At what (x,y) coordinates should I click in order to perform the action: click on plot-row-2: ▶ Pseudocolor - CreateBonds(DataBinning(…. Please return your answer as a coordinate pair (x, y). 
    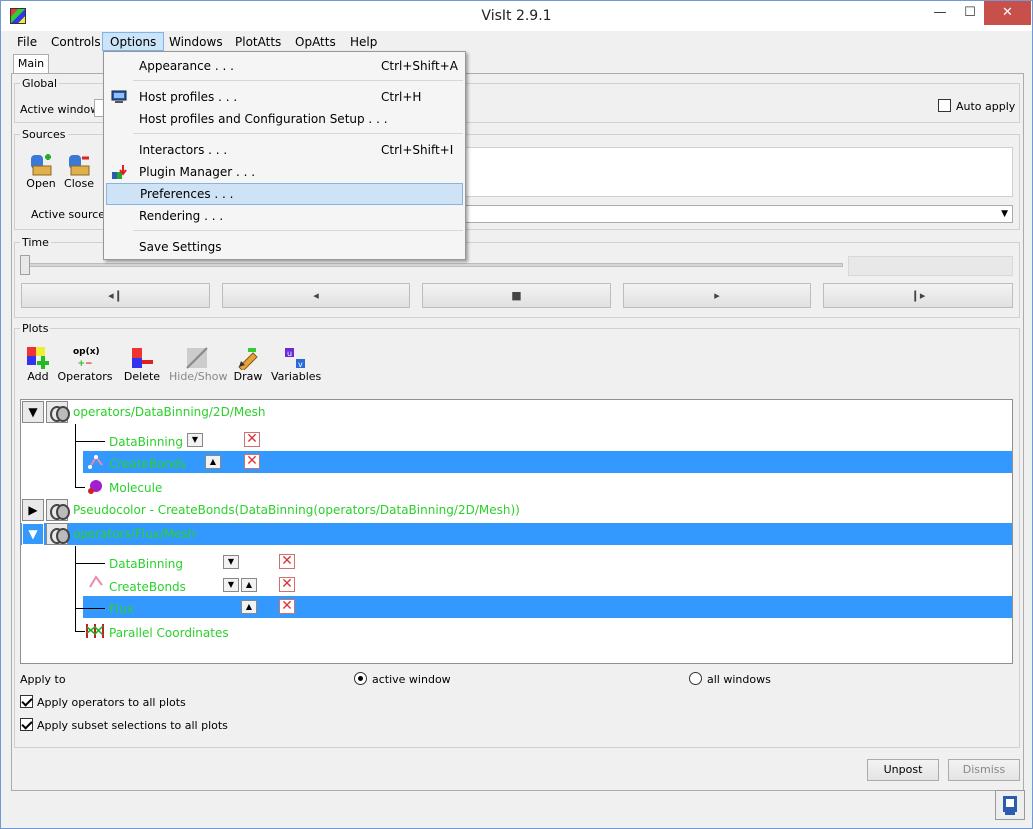
    Looking at the image, I should click on (516, 510).